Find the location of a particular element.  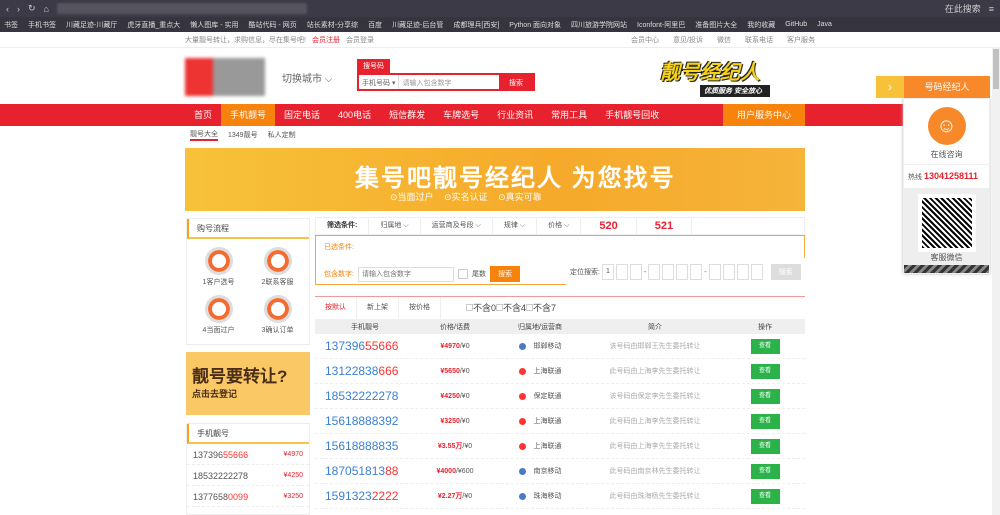

bookmark-item: 酷站代码 - 网页 is located at coordinates (272, 25).